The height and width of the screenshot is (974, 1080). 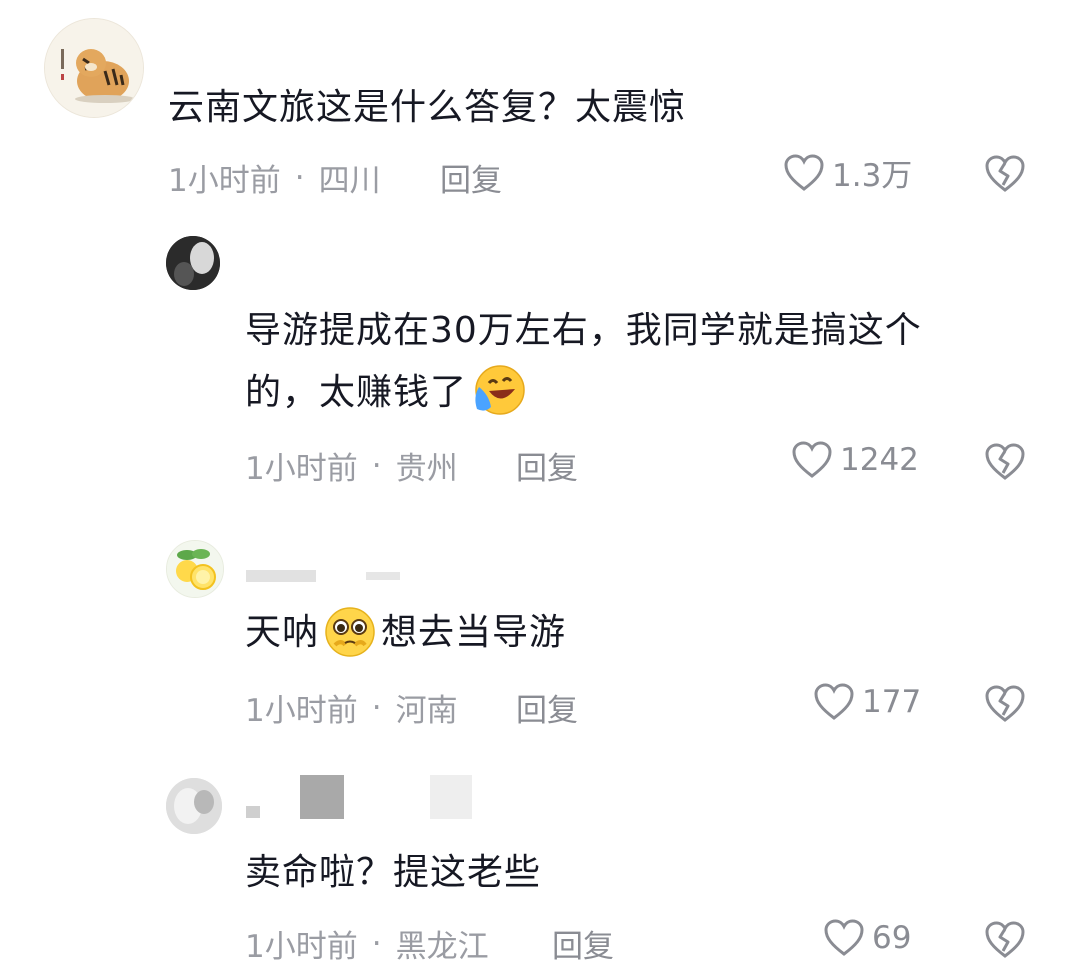 I want to click on comment-location: 河南, so click(x=426, y=711).